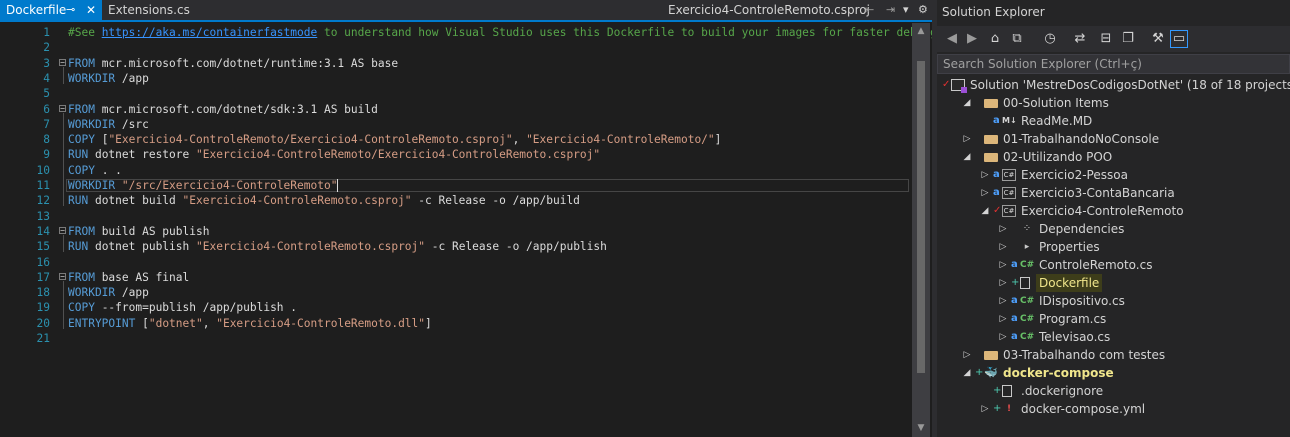 This screenshot has height=437, width=1290. Describe the element at coordinates (1113, 283) in the screenshot. I see `tree-item: ▷ + Dockerfile` at that location.